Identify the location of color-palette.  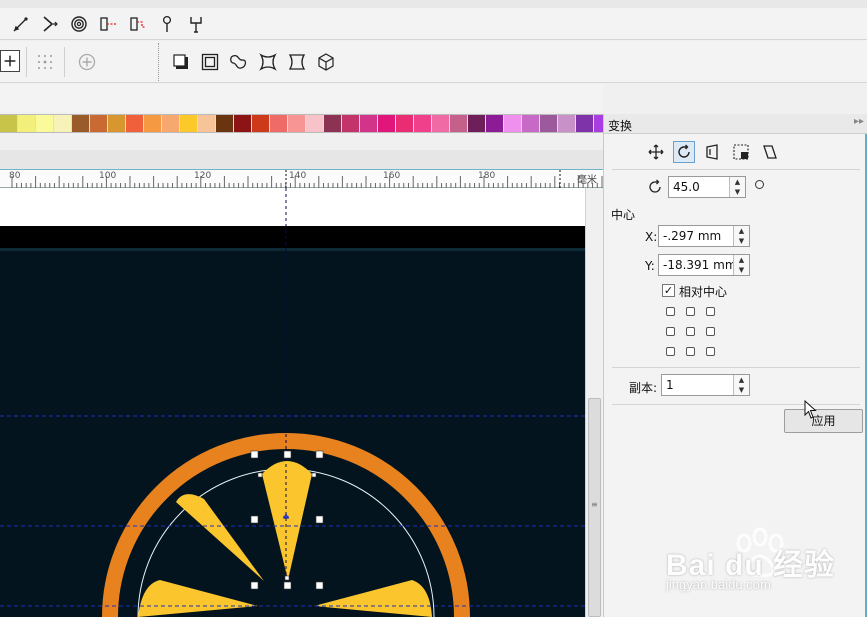
(333, 123).